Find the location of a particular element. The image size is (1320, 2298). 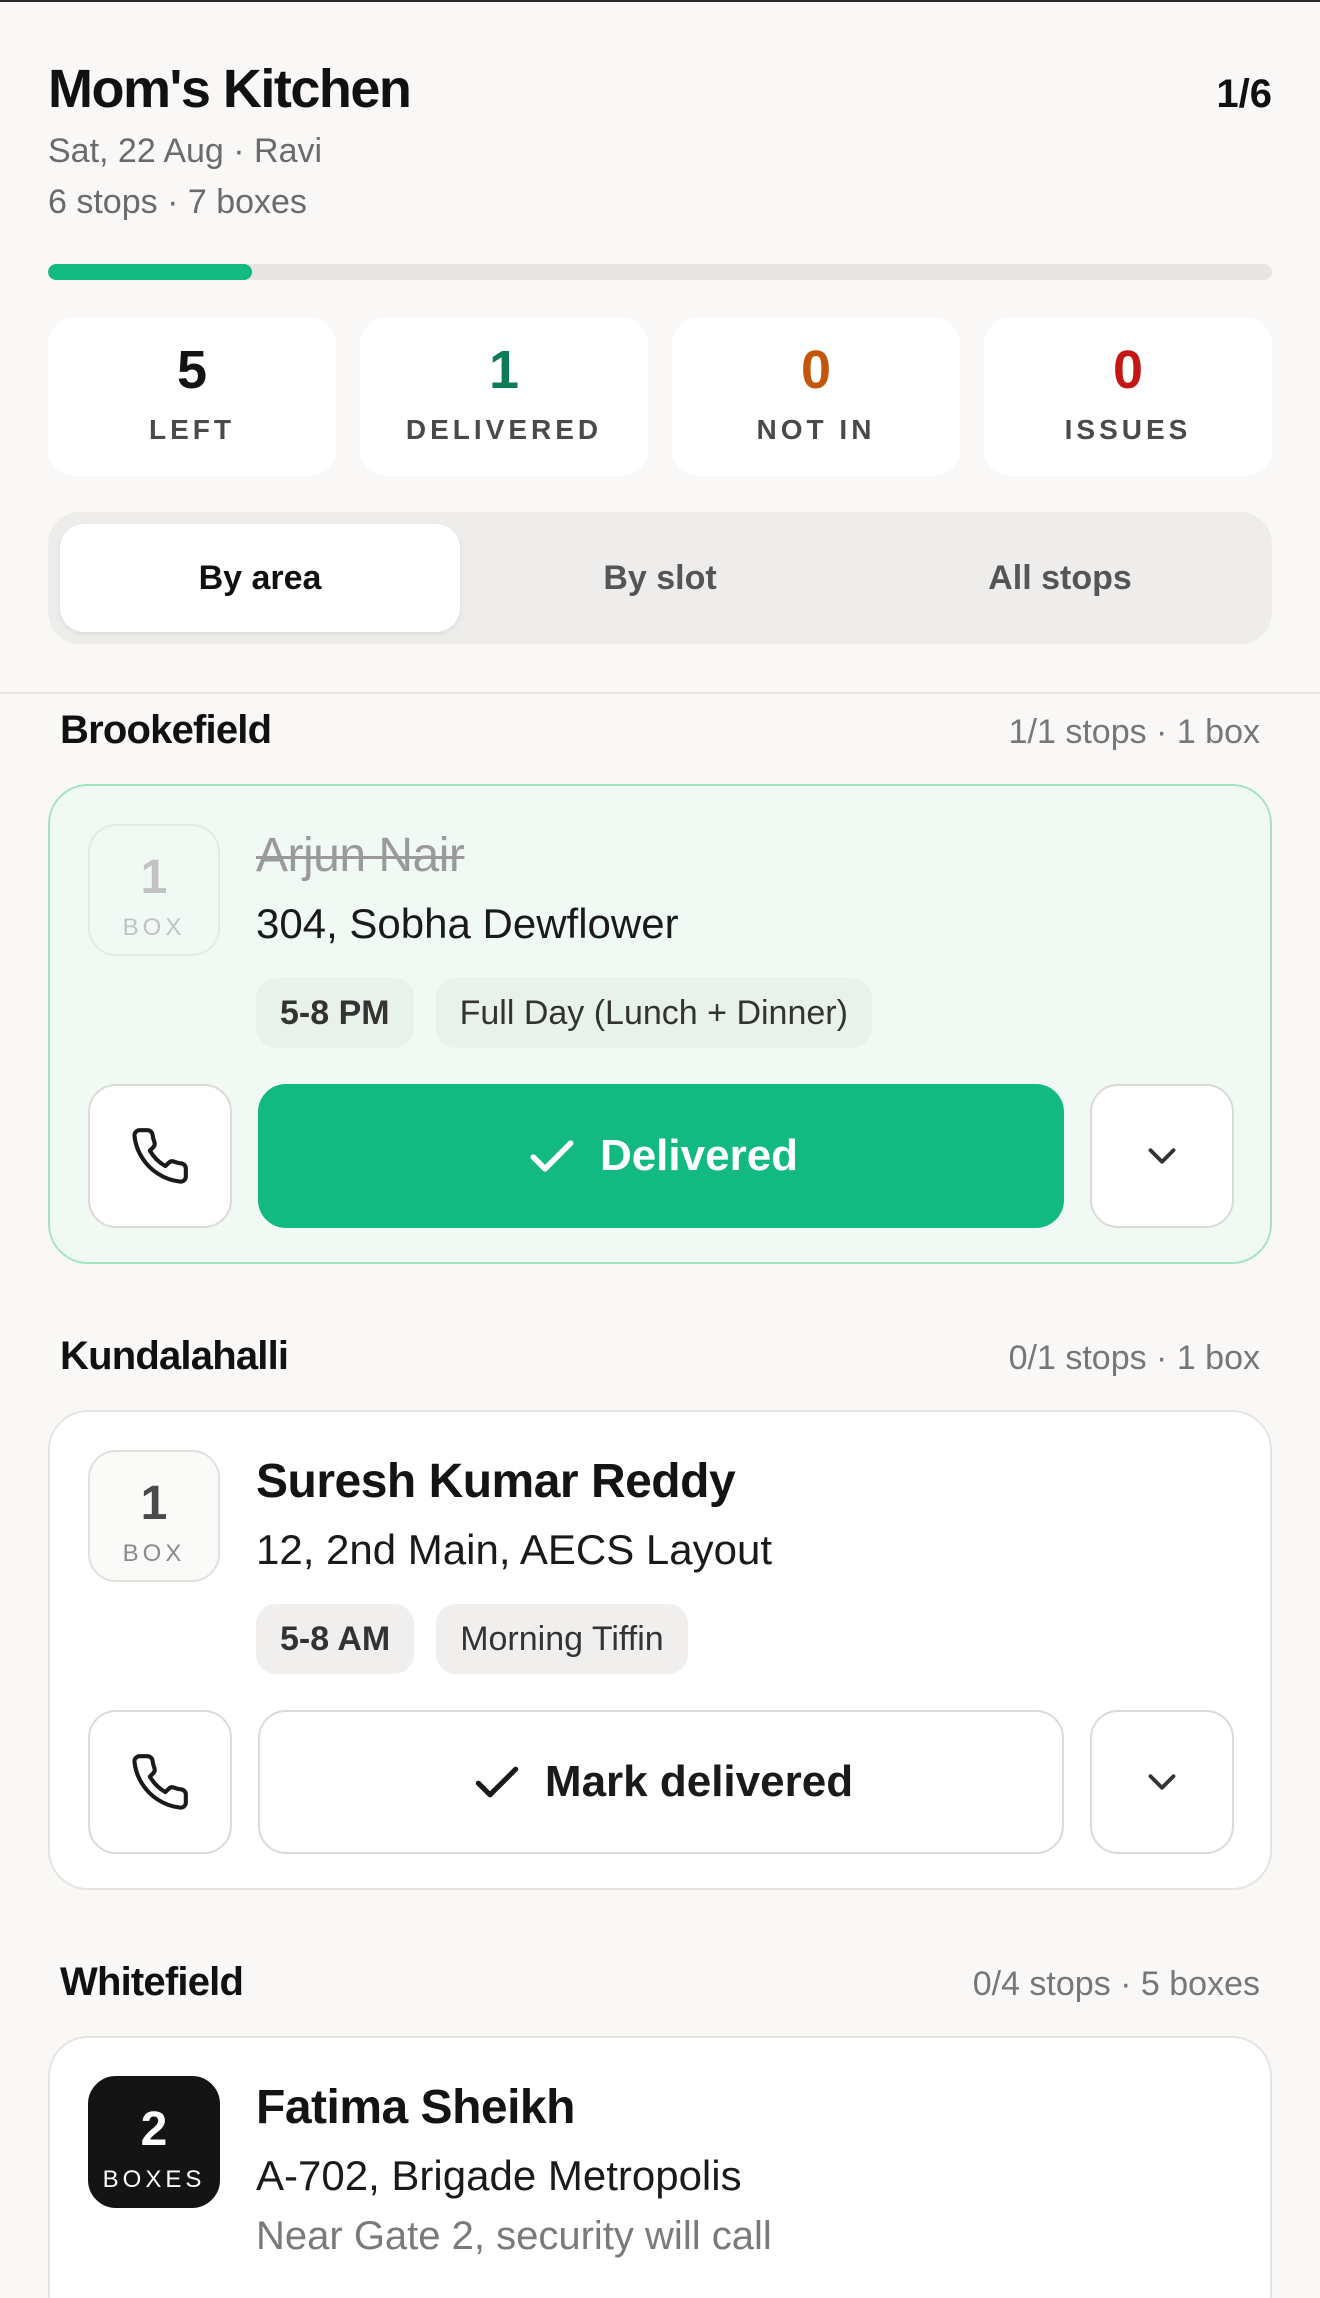

box-count-badge: 2 BOXES is located at coordinates (154, 2142).